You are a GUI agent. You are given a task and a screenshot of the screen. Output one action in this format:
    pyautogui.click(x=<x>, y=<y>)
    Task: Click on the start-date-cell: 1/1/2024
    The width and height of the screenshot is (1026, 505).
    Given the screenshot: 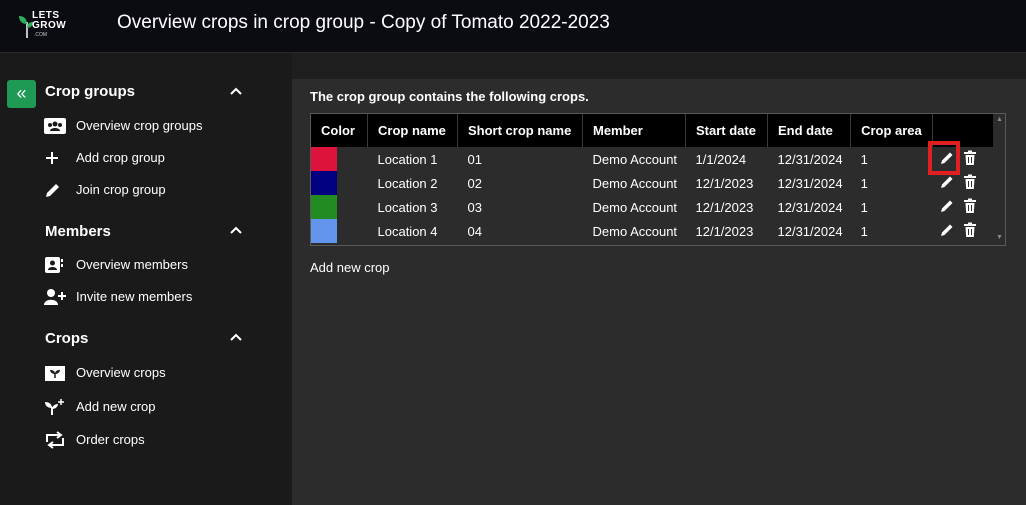 What is the action you would take?
    pyautogui.click(x=721, y=159)
    